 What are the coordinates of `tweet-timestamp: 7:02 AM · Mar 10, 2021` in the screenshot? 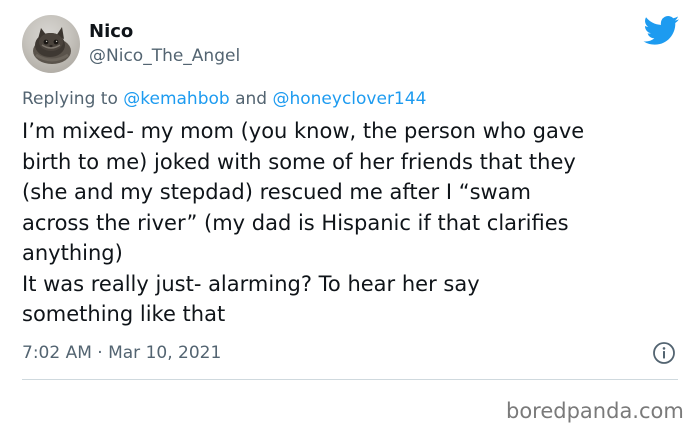 It's located at (121, 353).